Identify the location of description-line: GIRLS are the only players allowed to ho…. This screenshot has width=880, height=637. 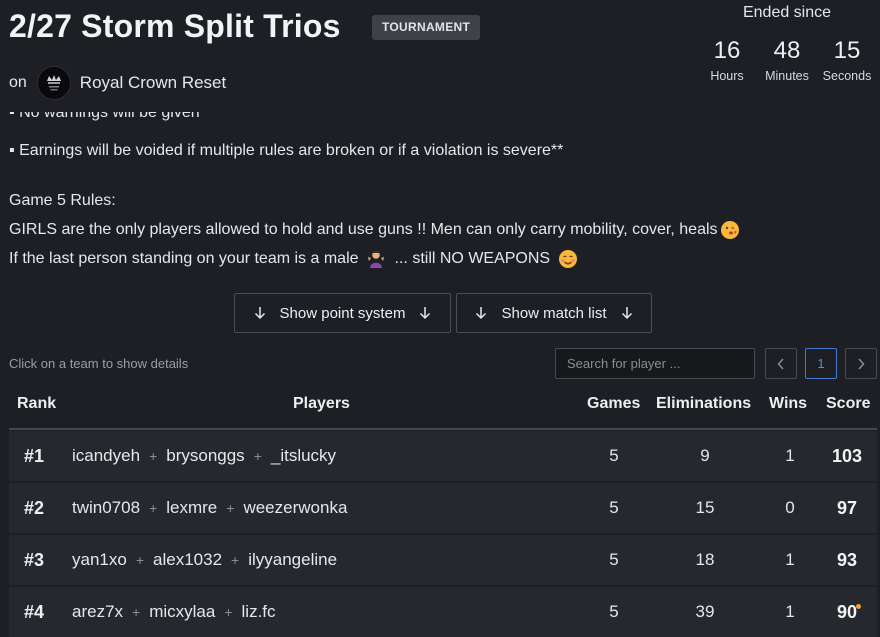
(374, 230).